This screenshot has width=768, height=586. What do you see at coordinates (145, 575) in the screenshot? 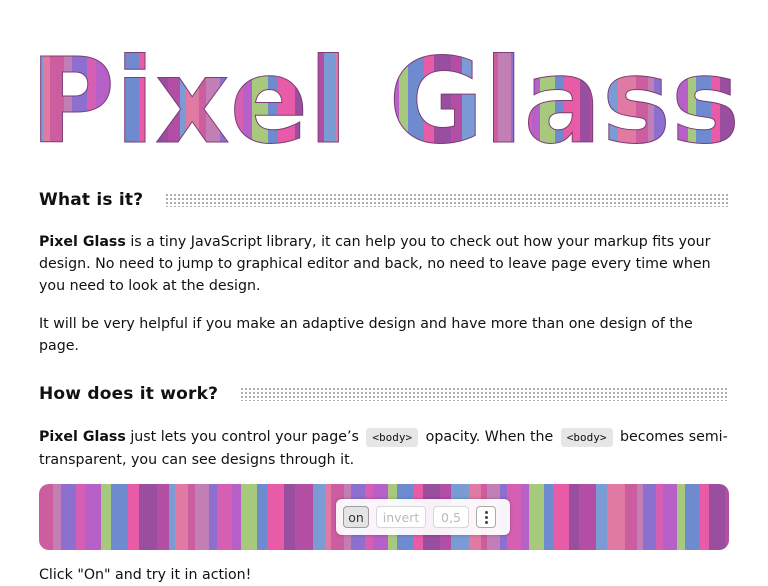
I see `call-to-action: Click "On" and try it in action!` at bounding box center [145, 575].